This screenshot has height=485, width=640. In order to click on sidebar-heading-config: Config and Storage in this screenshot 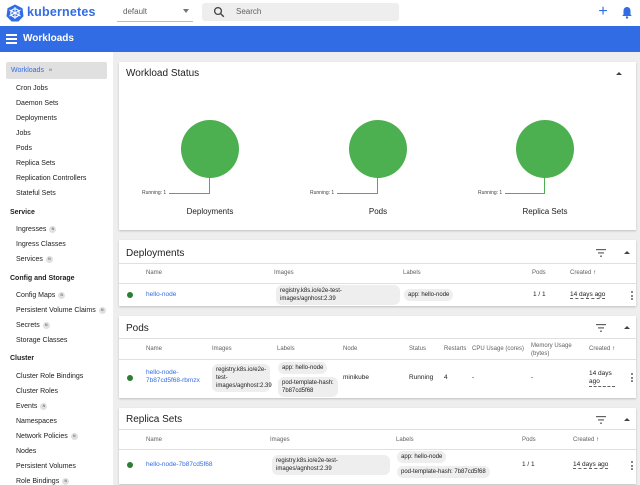, I will do `click(42, 278)`.